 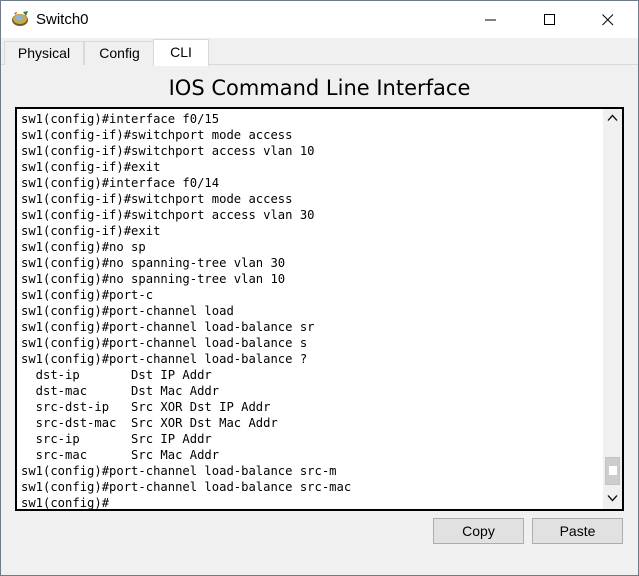 What do you see at coordinates (62, 19) in the screenshot?
I see `window-title: Switch0` at bounding box center [62, 19].